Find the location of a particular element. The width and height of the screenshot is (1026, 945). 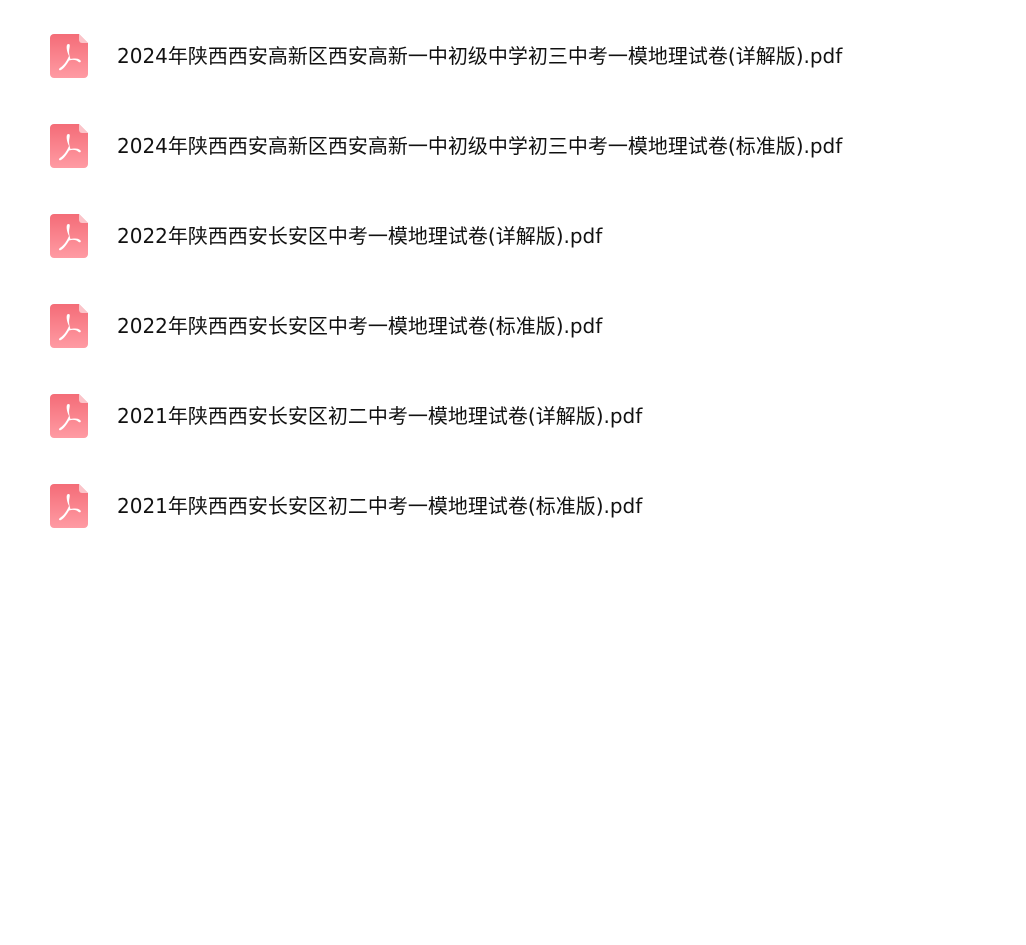

file-item: 2022年陕西西安长安区中考一模地理试卷(详解版).pdf is located at coordinates (326, 236).